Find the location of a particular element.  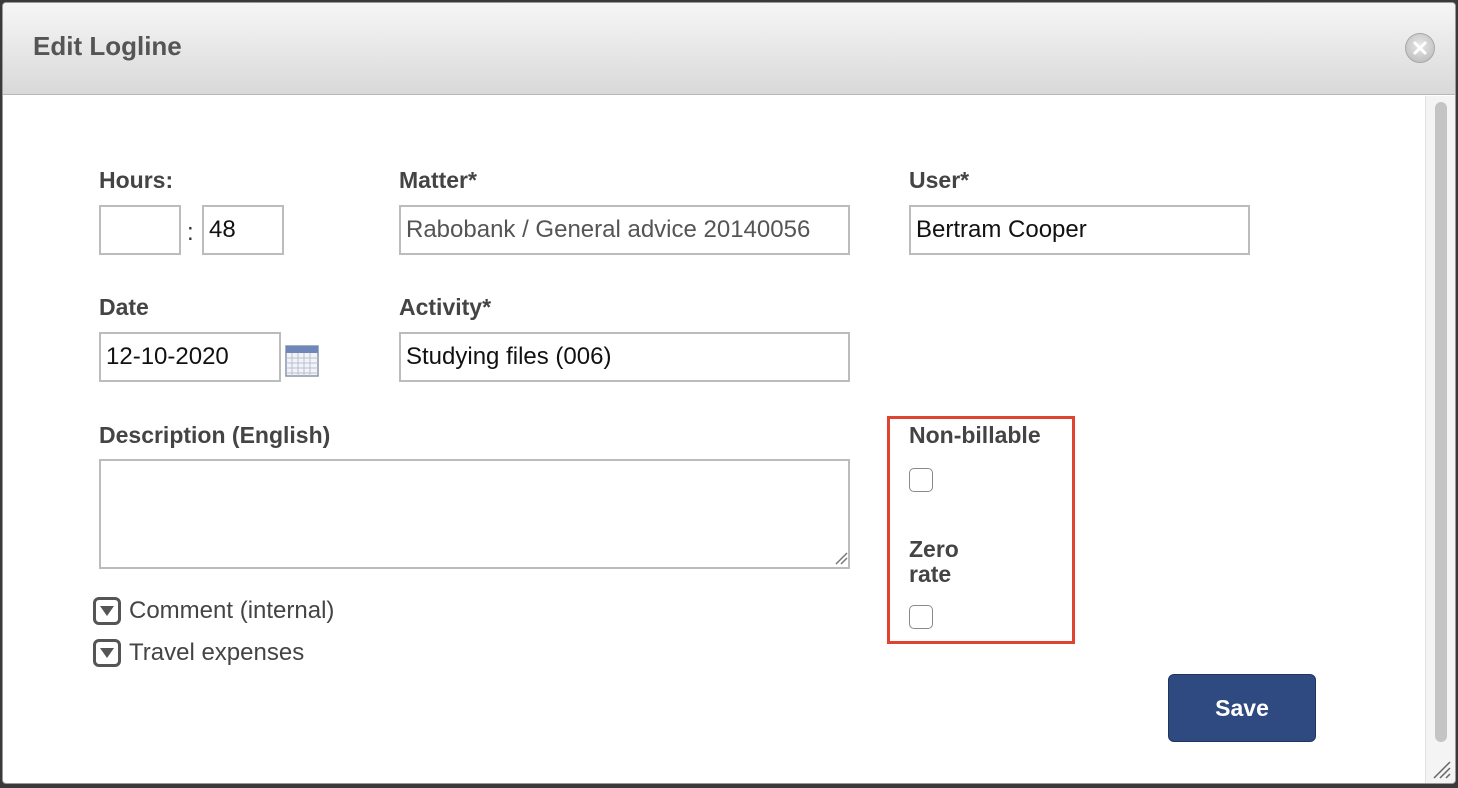

zero-rate-label-line1: Zero is located at coordinates (934, 549).